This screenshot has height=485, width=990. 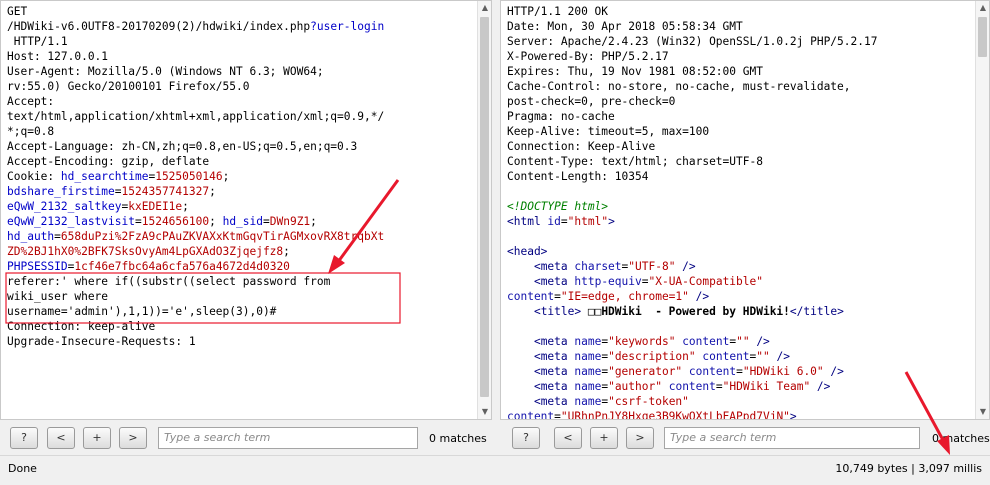 What do you see at coordinates (101, 341) in the screenshot?
I see `request-token: Upgrade-Insecure-Requests: 1` at bounding box center [101, 341].